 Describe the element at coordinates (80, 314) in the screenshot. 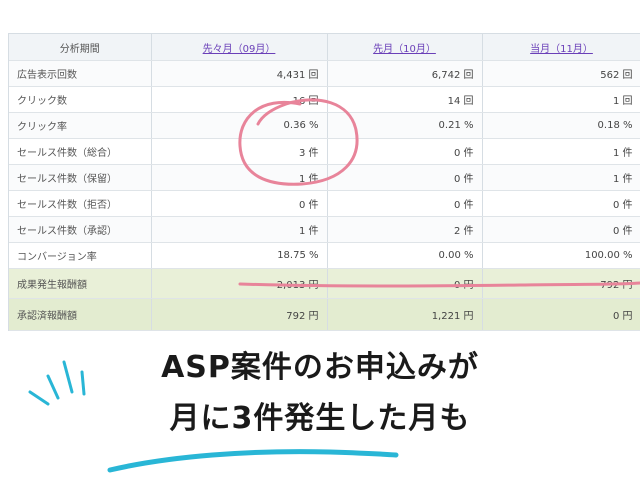

I see `row-label: 承認済報酬額` at that location.